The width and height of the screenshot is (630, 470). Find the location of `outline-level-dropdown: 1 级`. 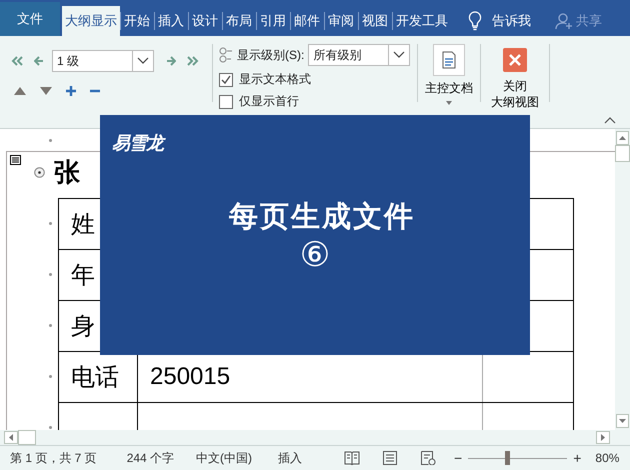

outline-level-dropdown: 1 级 is located at coordinates (103, 61).